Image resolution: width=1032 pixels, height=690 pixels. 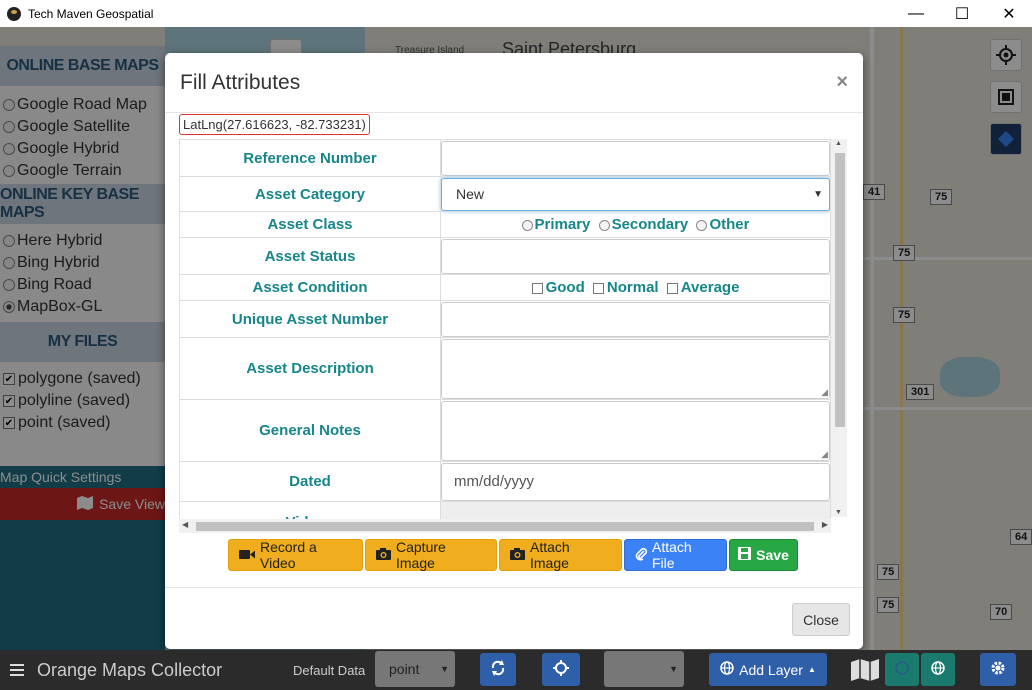 I want to click on option-other: Other, so click(x=729, y=224).